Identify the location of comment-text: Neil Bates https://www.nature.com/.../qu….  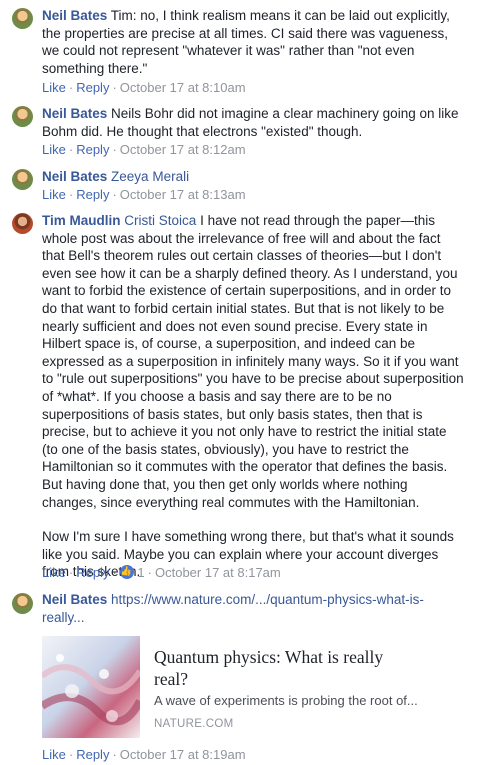
(269, 608).